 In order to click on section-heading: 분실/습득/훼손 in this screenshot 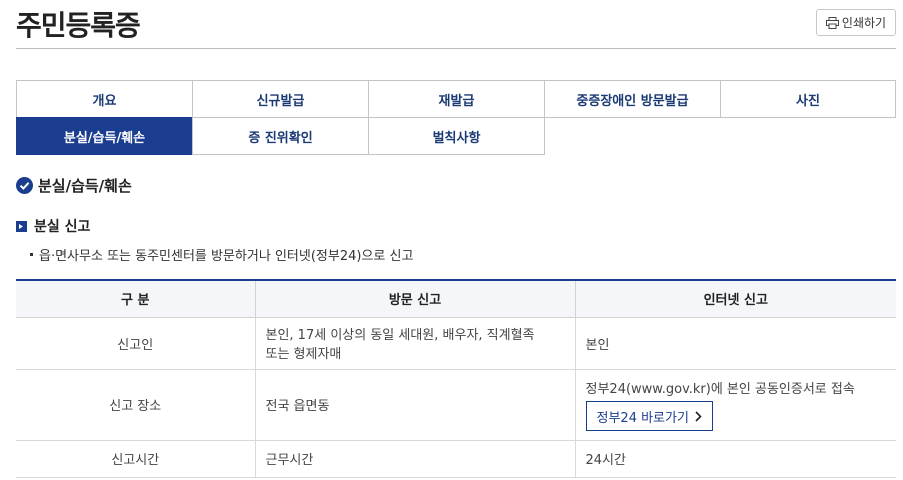, I will do `click(74, 185)`.